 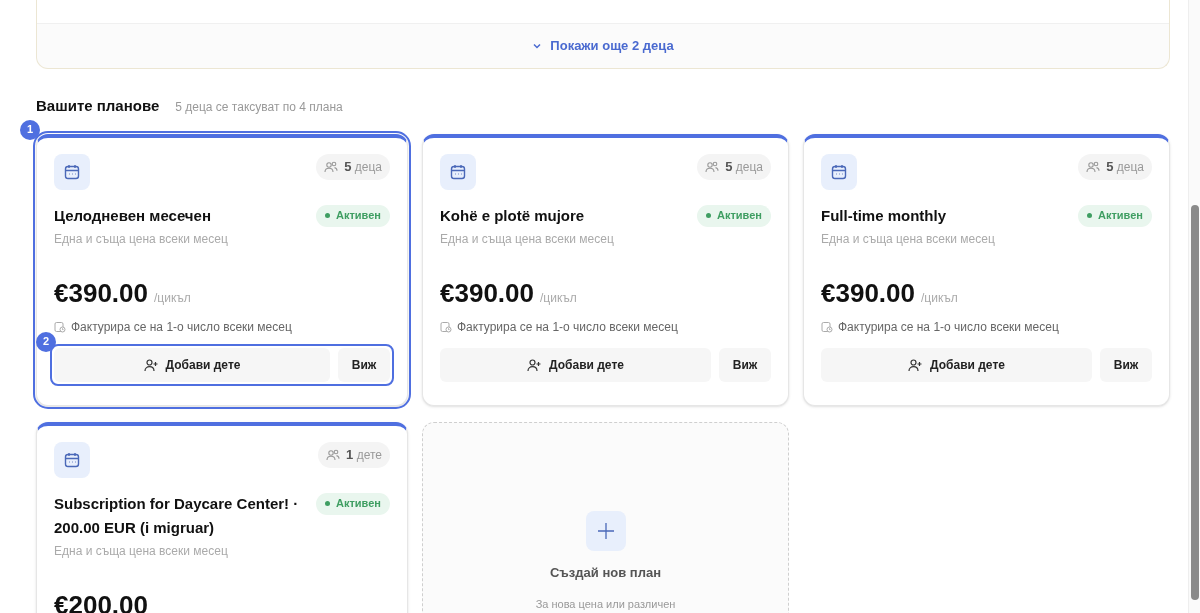 What do you see at coordinates (512, 215) in the screenshot?
I see `plan-name: Kohë e plotë mujore` at bounding box center [512, 215].